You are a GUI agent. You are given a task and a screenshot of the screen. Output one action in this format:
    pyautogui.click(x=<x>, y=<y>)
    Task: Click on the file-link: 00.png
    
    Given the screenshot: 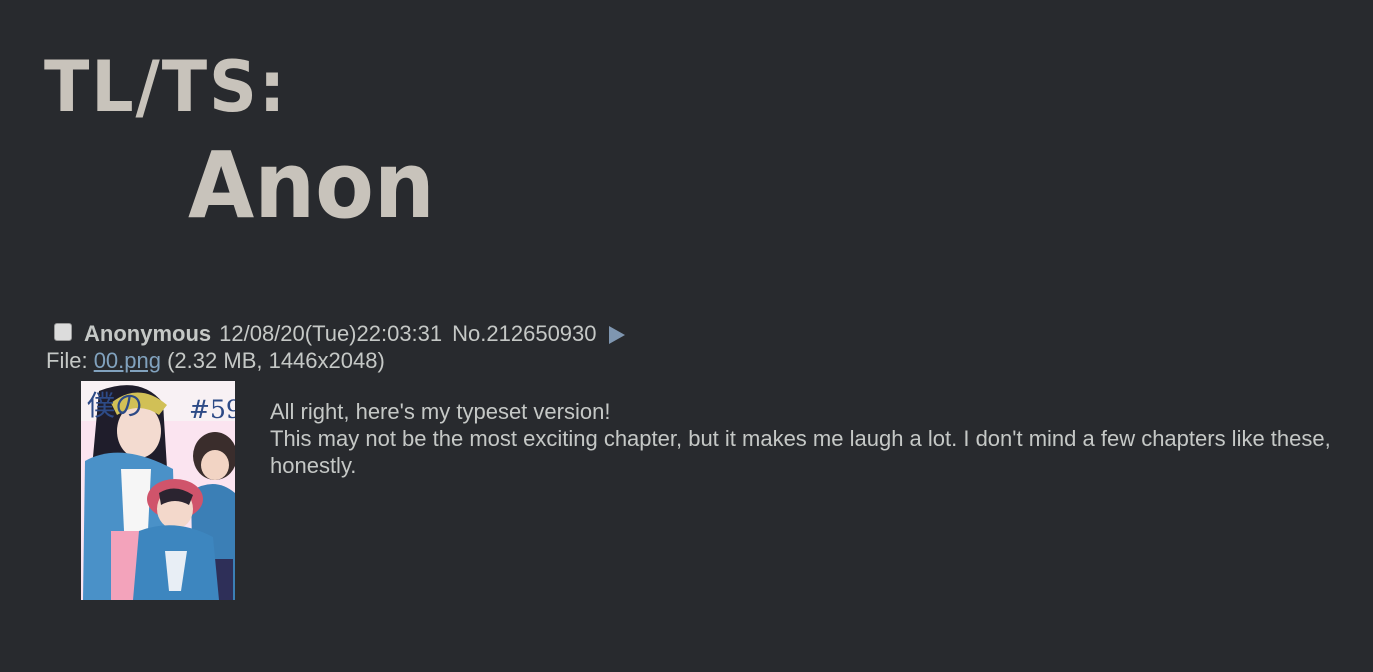 What is the action you would take?
    pyautogui.click(x=127, y=360)
    